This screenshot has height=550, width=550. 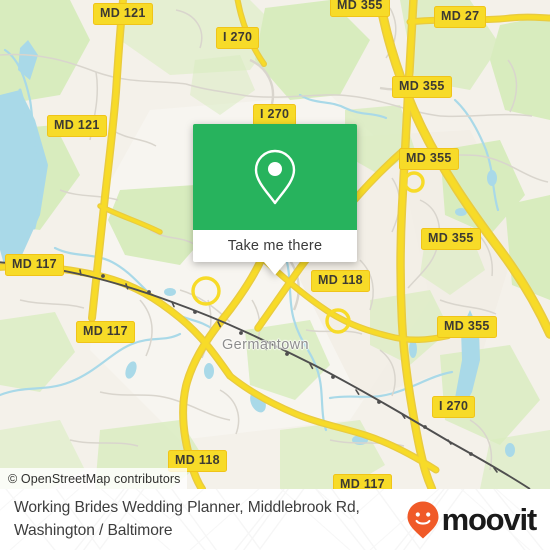 I want to click on map-attribution: © OpenStreetMap contributors, so click(x=93, y=478).